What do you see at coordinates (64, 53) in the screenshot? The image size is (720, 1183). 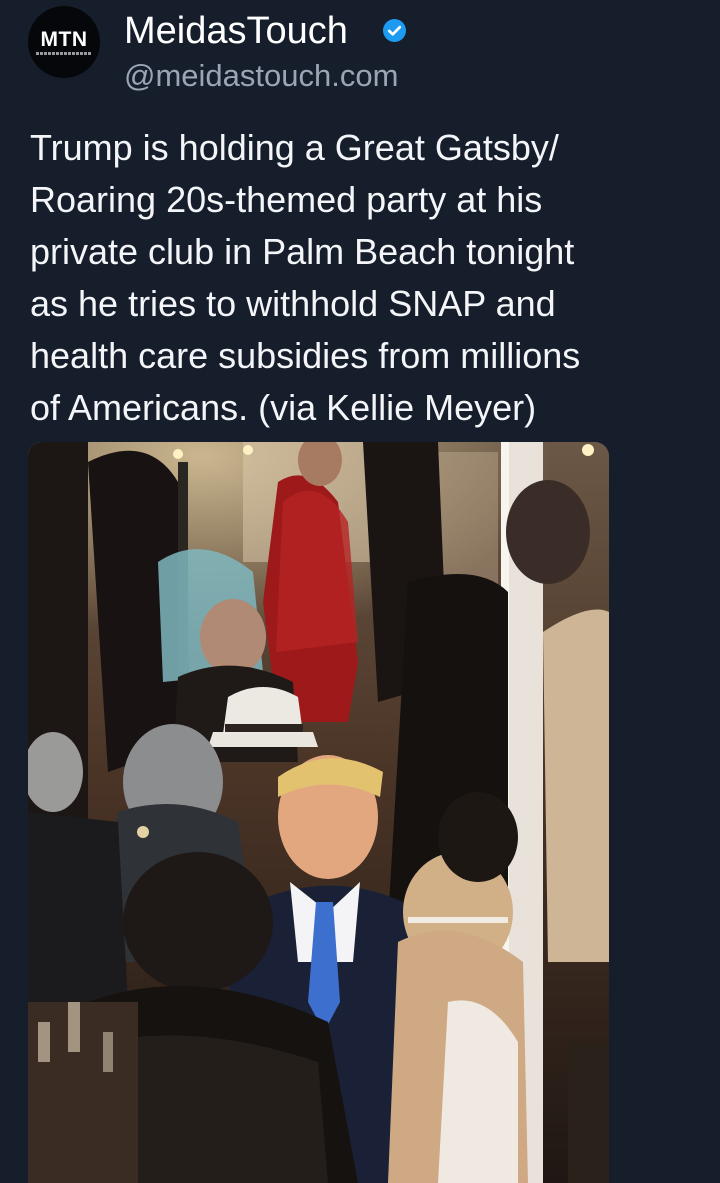 I see `avatar-logo-subtext` at bounding box center [64, 53].